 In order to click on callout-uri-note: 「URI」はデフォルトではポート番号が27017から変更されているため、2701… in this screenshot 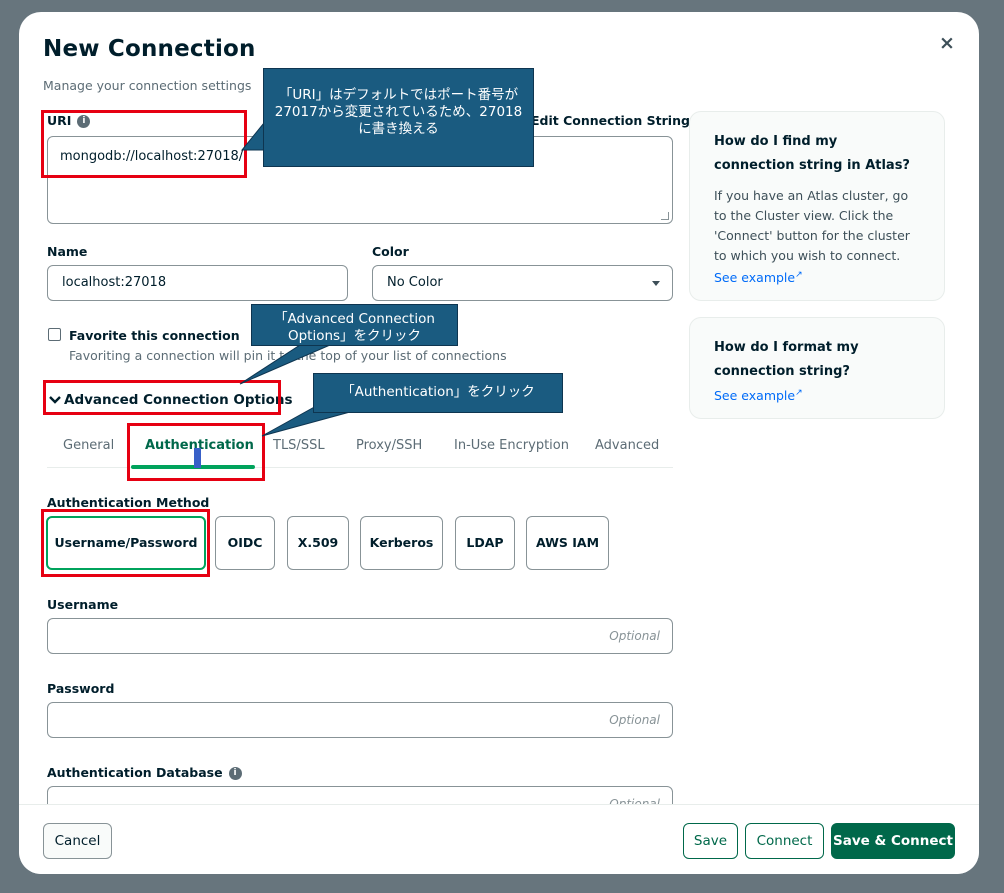, I will do `click(398, 117)`.